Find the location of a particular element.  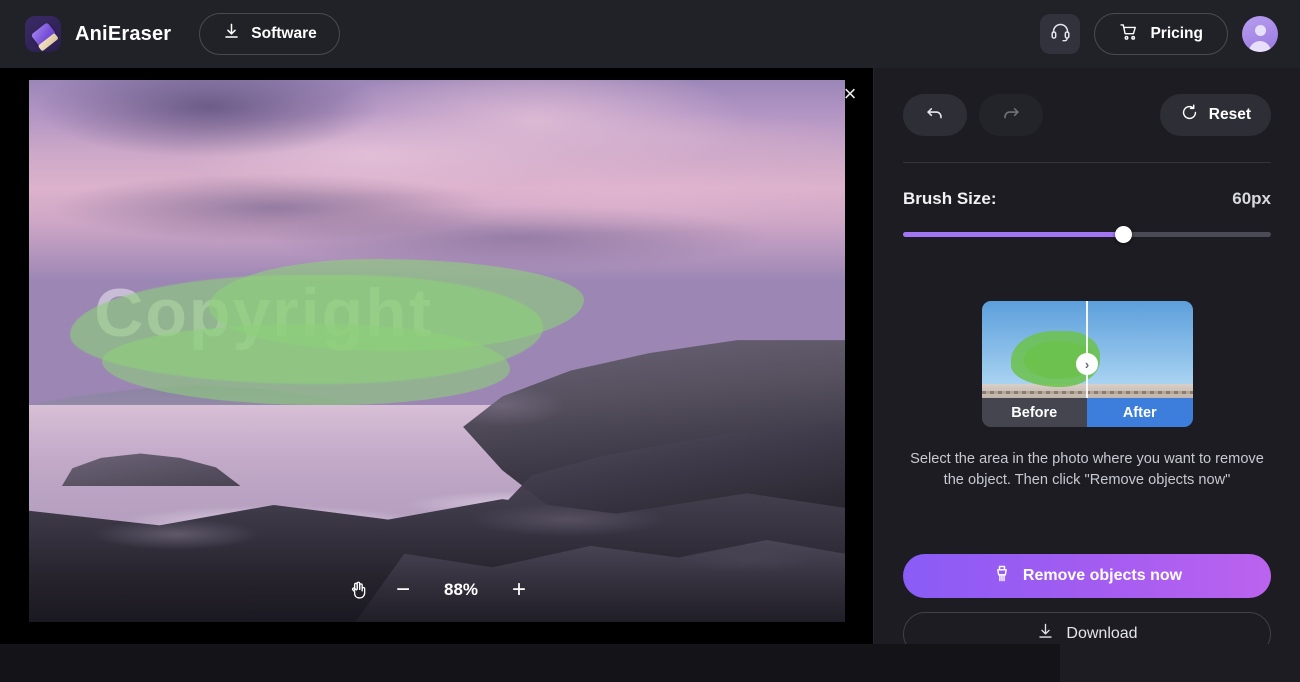

brand: AniEraser is located at coordinates (98, 34).